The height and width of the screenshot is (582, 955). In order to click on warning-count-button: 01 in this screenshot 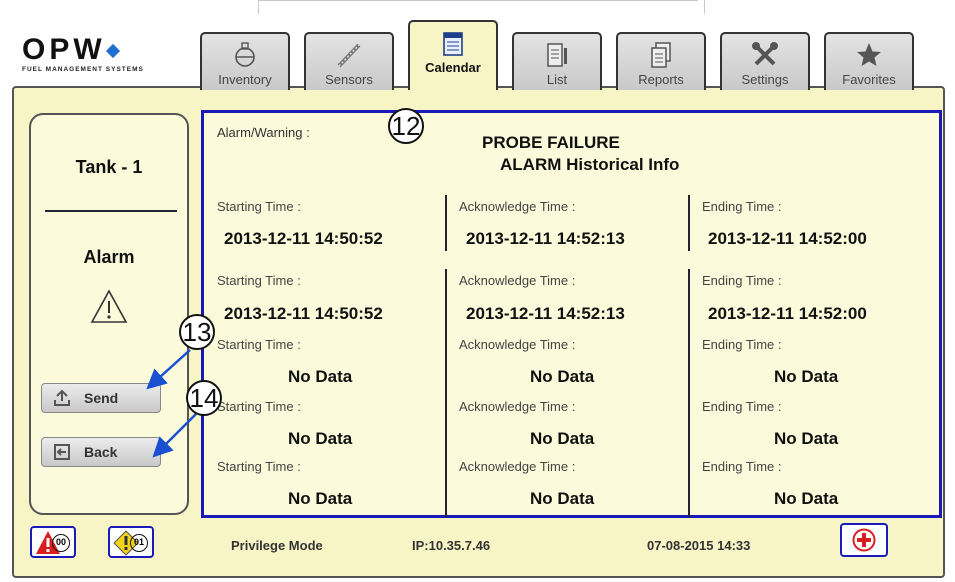, I will do `click(131, 542)`.